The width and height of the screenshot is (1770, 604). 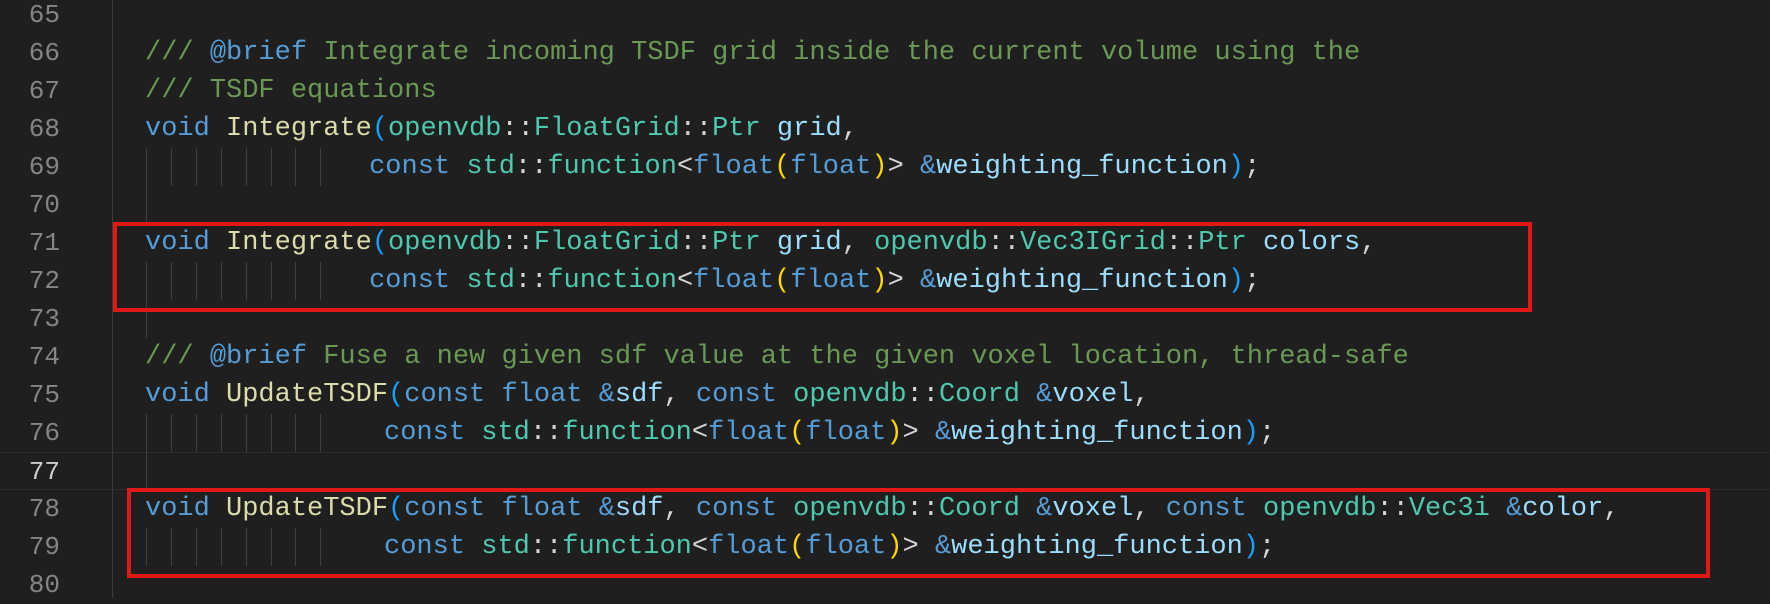 What do you see at coordinates (627, 547) in the screenshot?
I see `token-type: function` at bounding box center [627, 547].